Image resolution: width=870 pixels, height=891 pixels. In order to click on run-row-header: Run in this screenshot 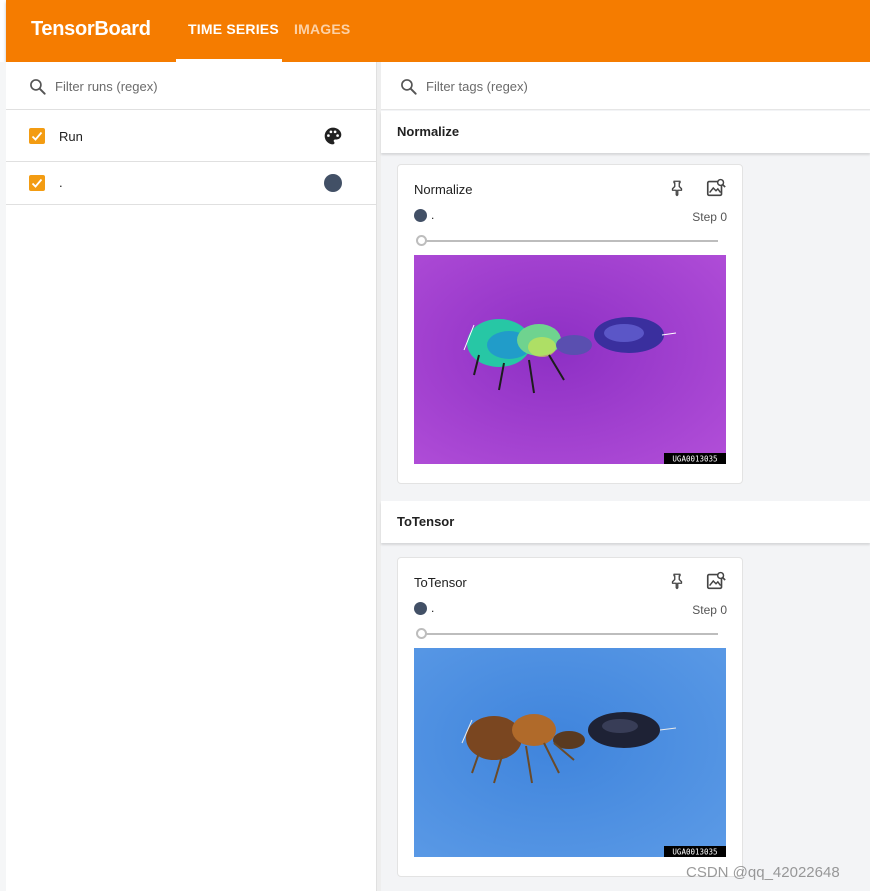, I will do `click(191, 136)`.